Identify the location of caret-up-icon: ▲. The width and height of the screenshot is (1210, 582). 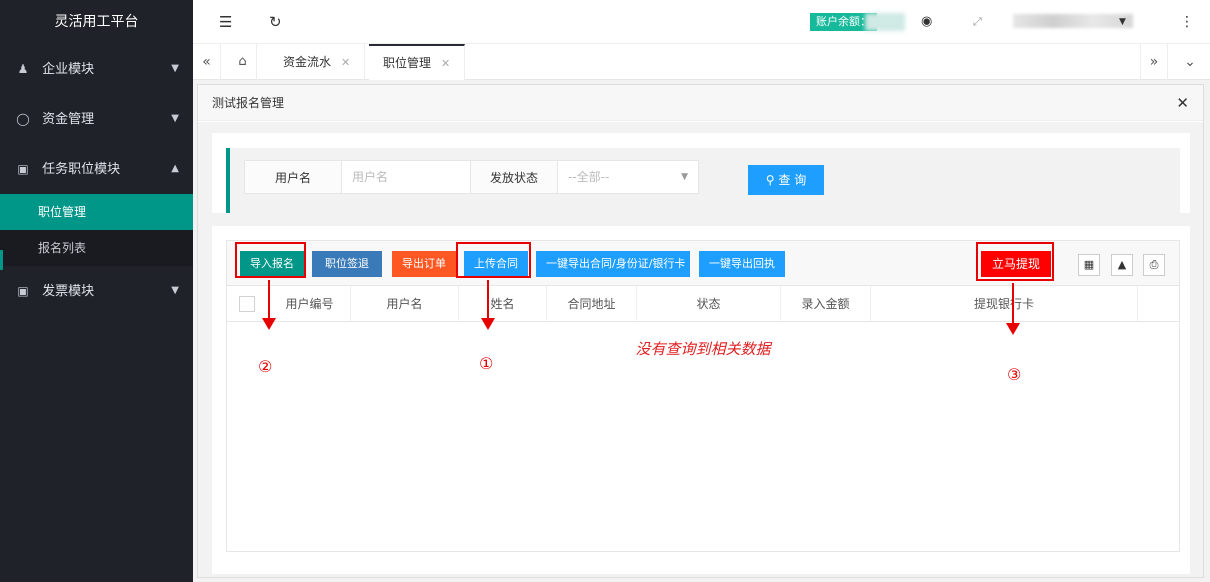
(175, 168).